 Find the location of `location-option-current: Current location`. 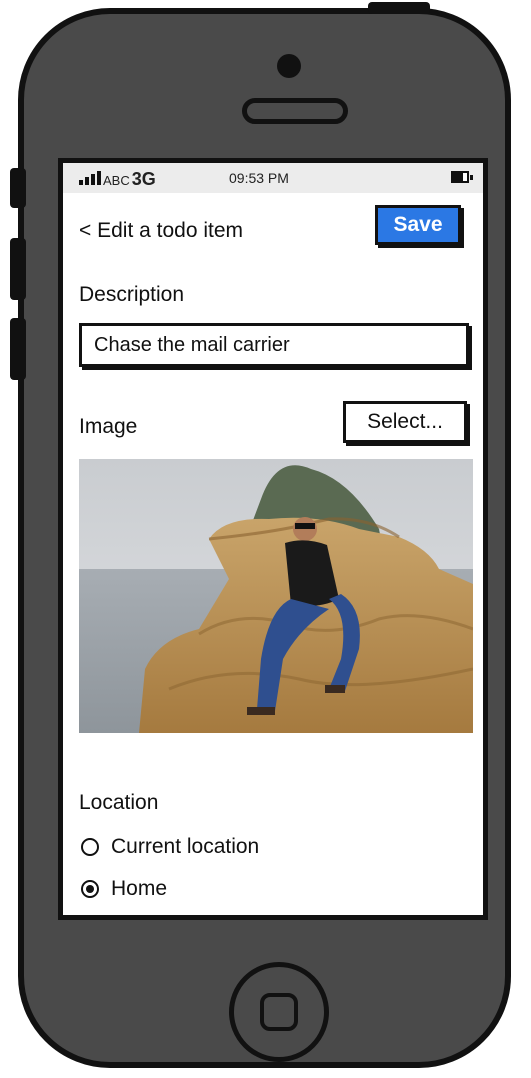

location-option-current: Current location is located at coordinates (170, 847).